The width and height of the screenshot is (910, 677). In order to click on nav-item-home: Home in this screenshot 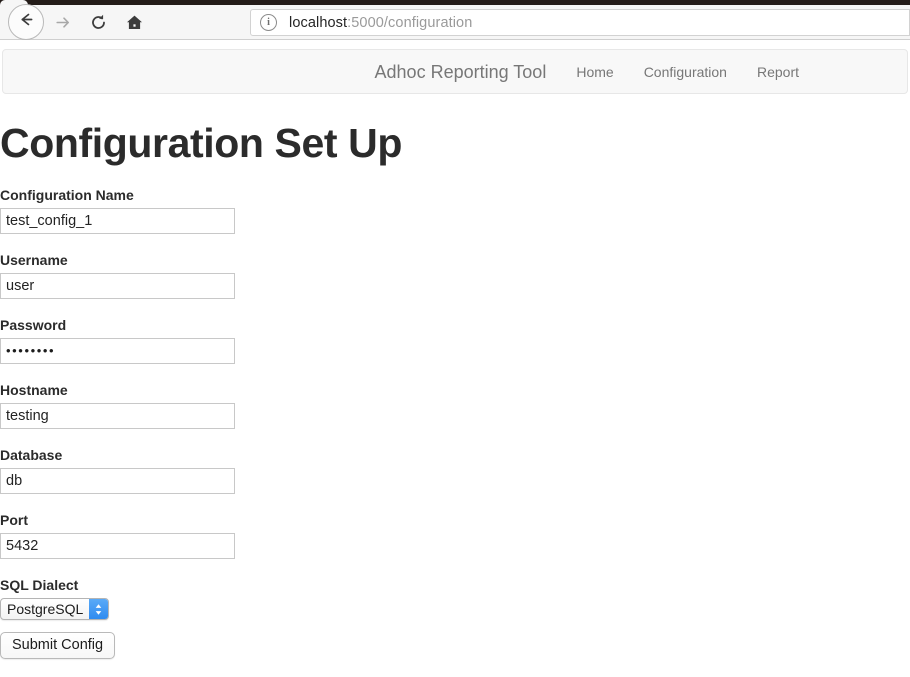, I will do `click(594, 72)`.